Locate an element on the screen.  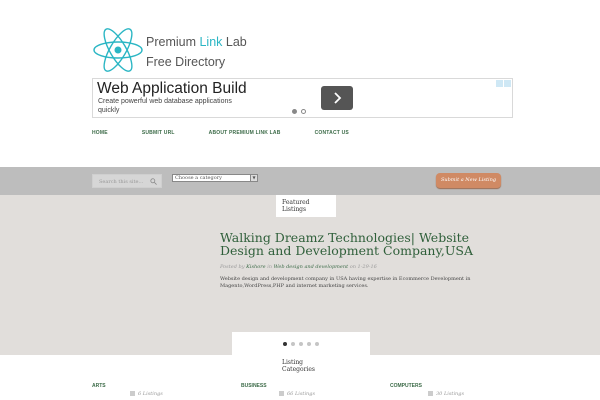
meta-on: on is located at coordinates (352, 267).